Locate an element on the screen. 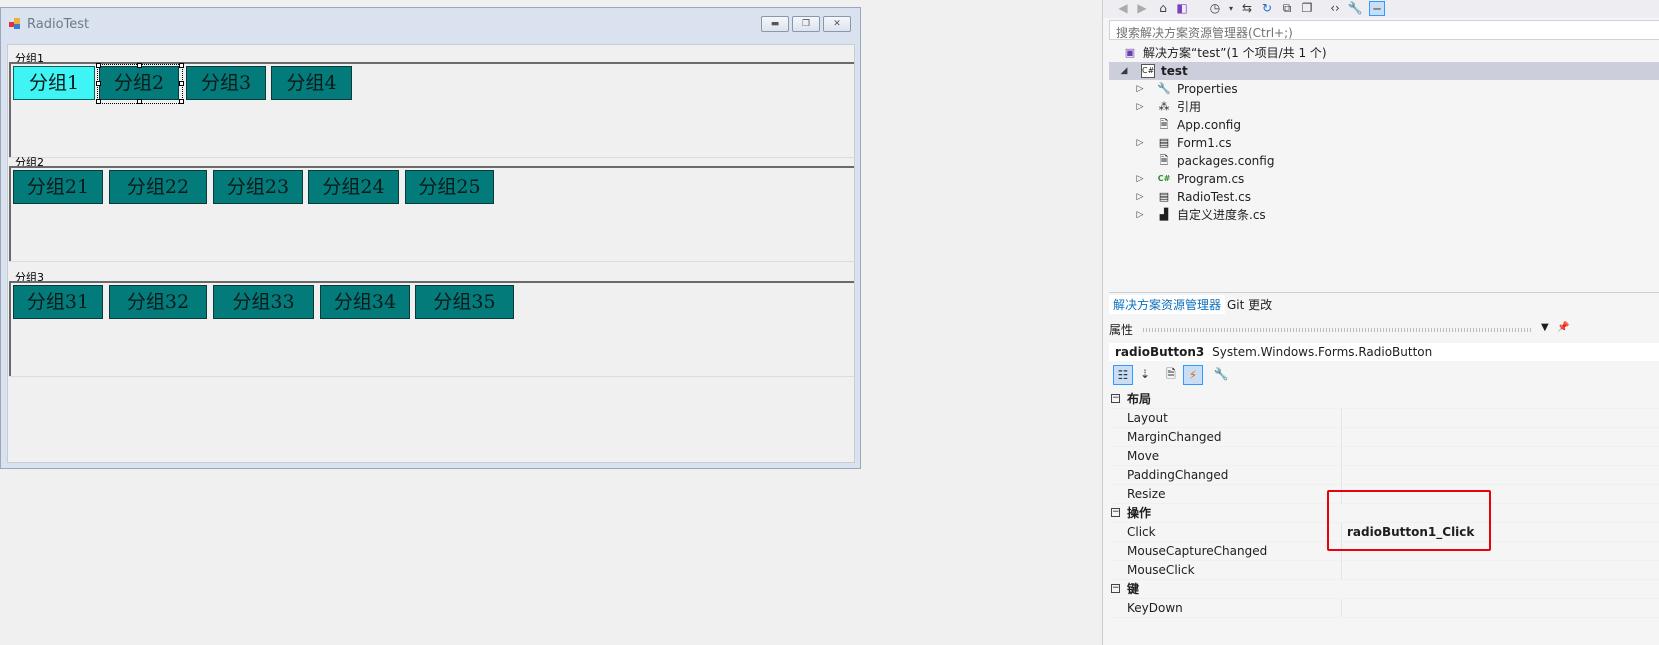 The image size is (1659, 645). tree-item-program: ▷ C# Program.cs is located at coordinates (1384, 179).